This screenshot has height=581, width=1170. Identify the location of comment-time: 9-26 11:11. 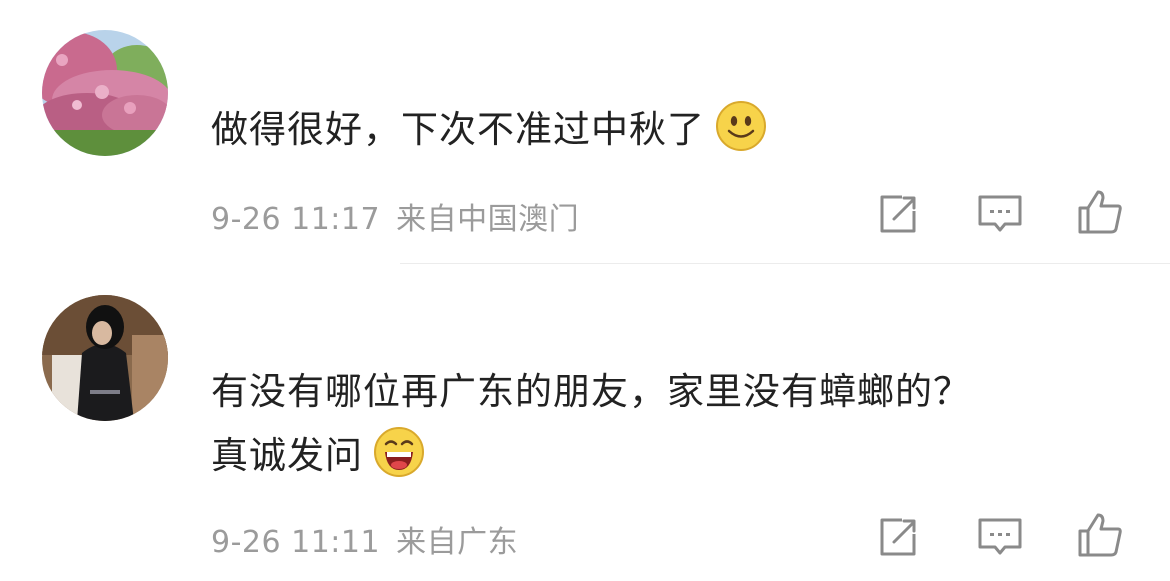
(296, 542).